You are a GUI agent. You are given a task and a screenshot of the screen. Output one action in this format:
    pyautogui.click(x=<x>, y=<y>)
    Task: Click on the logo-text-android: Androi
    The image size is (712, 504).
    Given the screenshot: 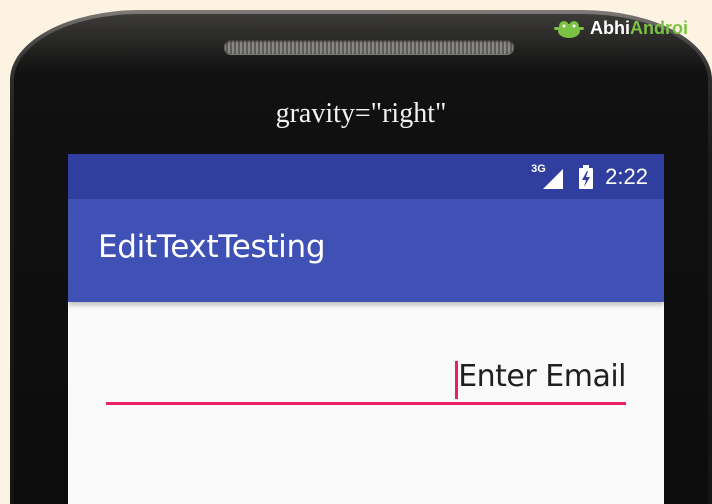 What is the action you would take?
    pyautogui.click(x=659, y=27)
    